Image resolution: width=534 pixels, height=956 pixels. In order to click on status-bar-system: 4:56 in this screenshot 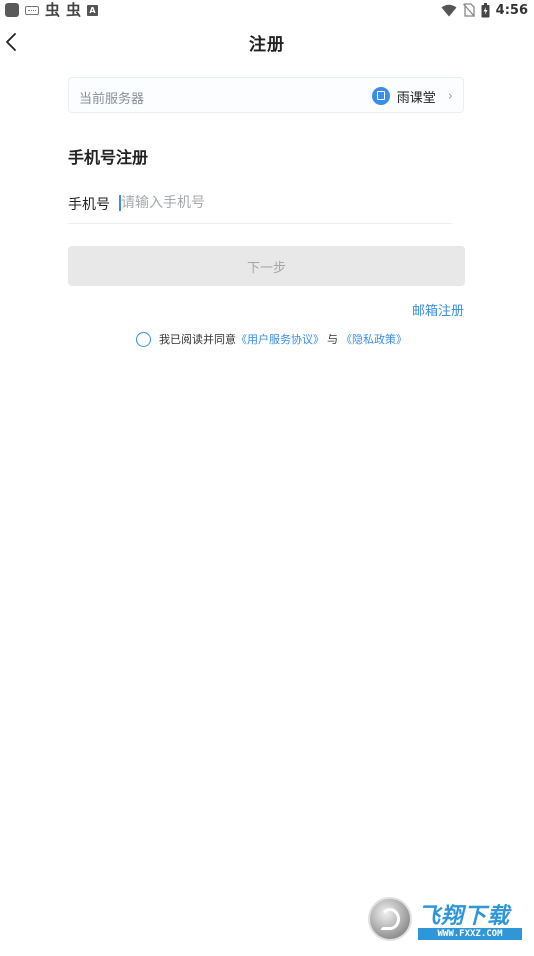, I will do `click(484, 10)`.